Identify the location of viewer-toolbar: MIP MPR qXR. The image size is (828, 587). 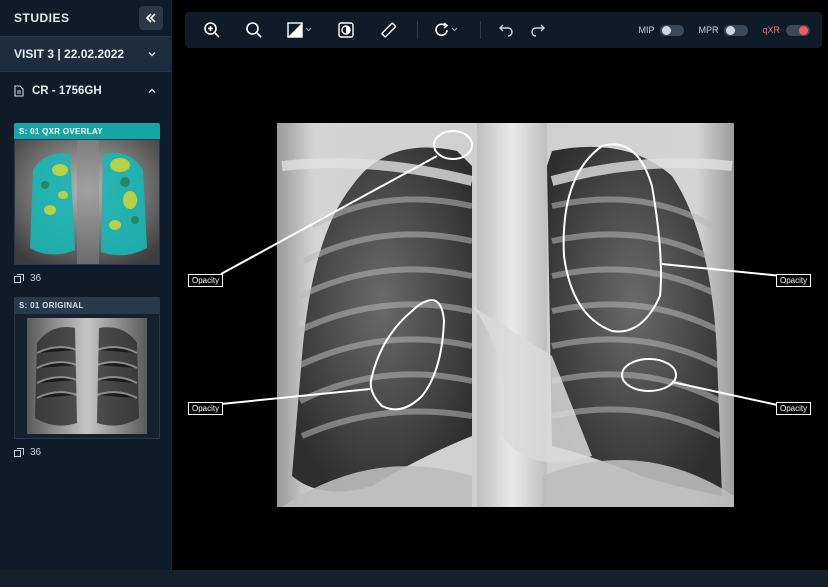
(503, 30).